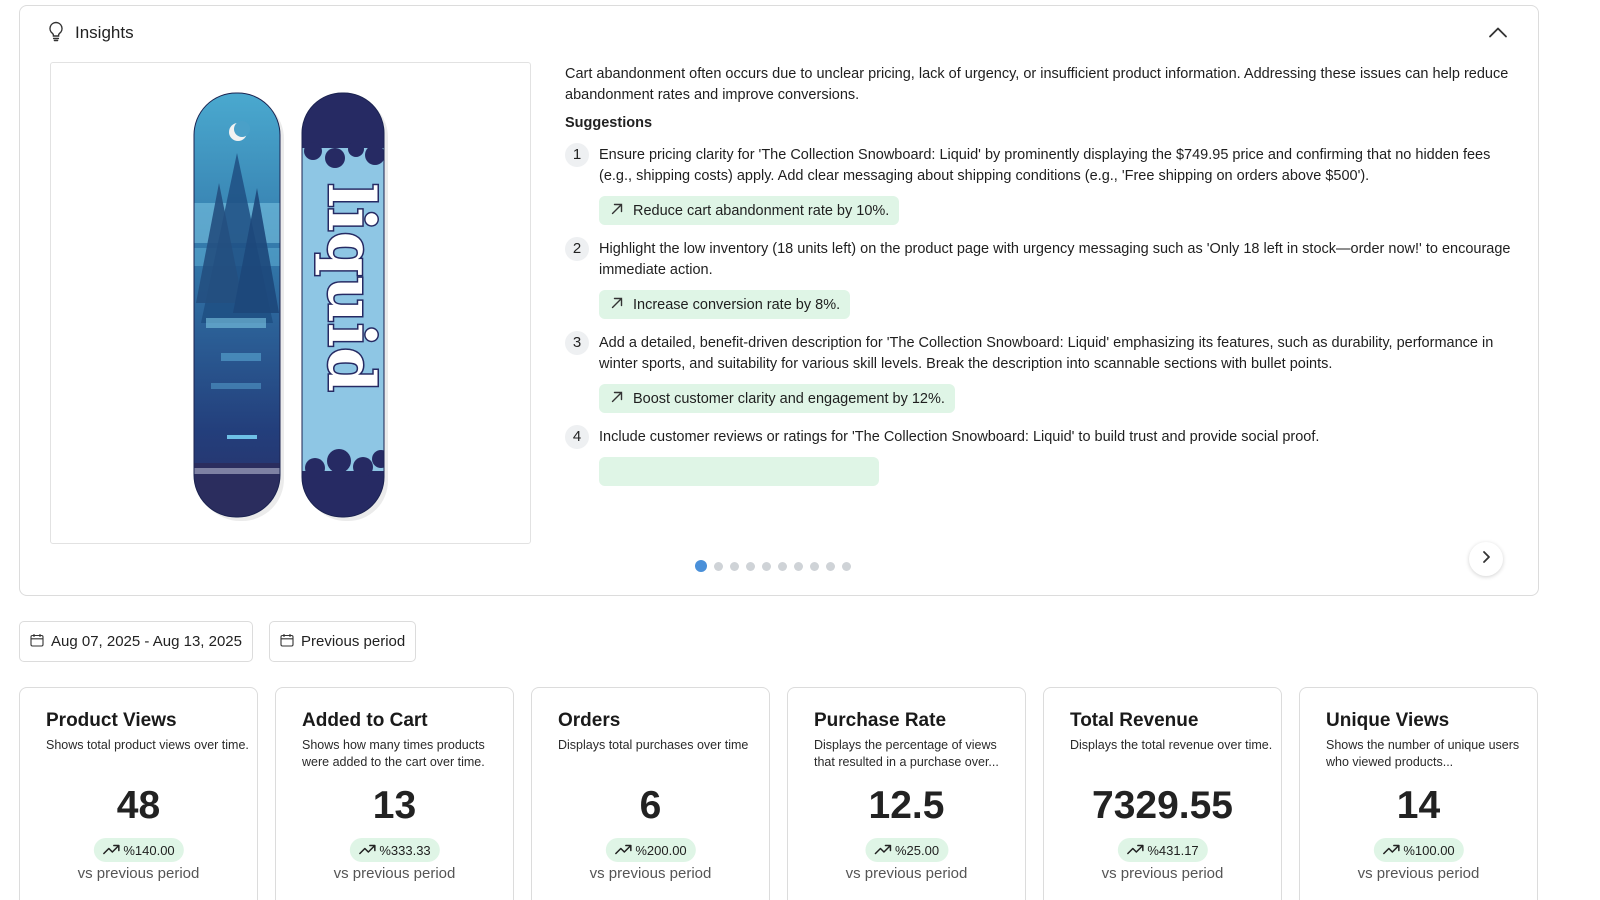 Image resolution: width=1600 pixels, height=900 pixels. What do you see at coordinates (1418, 805) in the screenshot?
I see `metric-value: 14` at bounding box center [1418, 805].